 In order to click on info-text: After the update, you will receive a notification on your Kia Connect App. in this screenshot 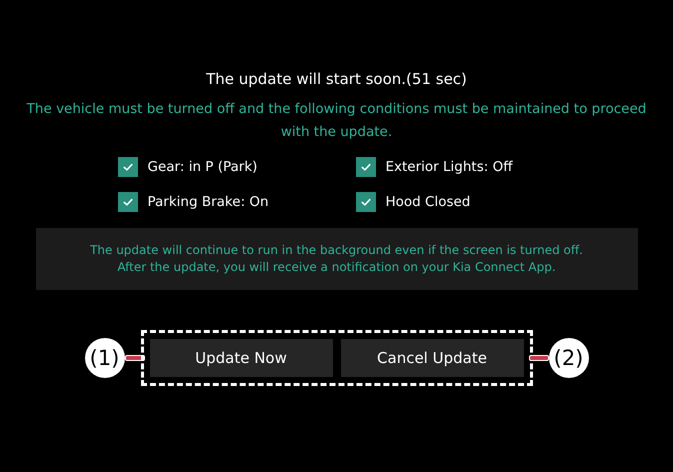, I will do `click(336, 267)`.